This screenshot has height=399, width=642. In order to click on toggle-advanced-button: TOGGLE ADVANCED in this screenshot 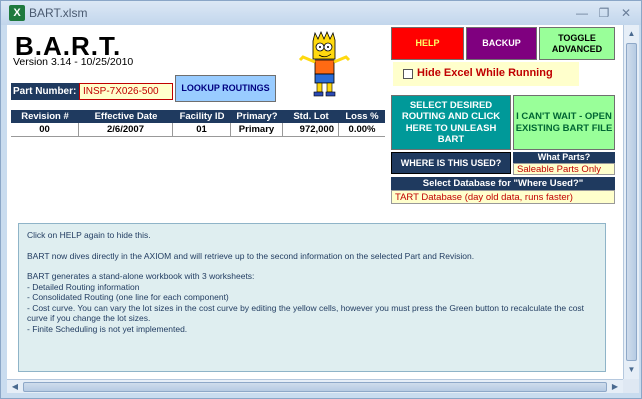, I will do `click(577, 43)`.